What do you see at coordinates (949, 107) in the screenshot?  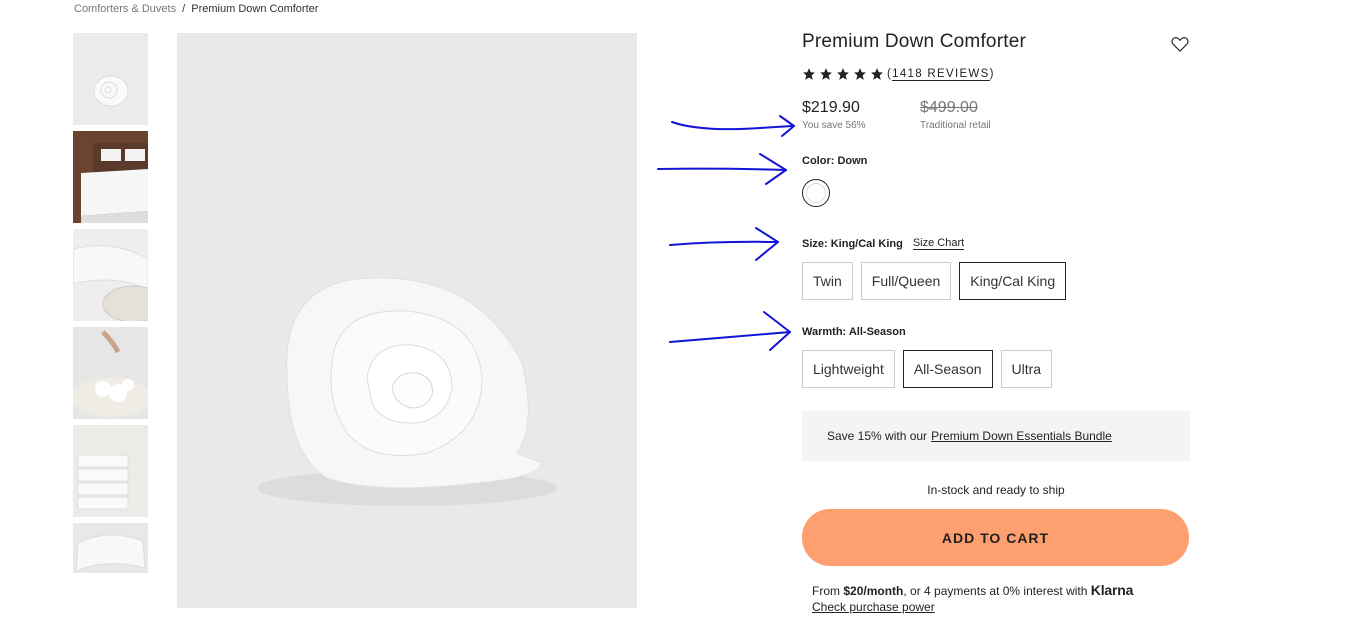 I see `retail-price: $499.00` at bounding box center [949, 107].